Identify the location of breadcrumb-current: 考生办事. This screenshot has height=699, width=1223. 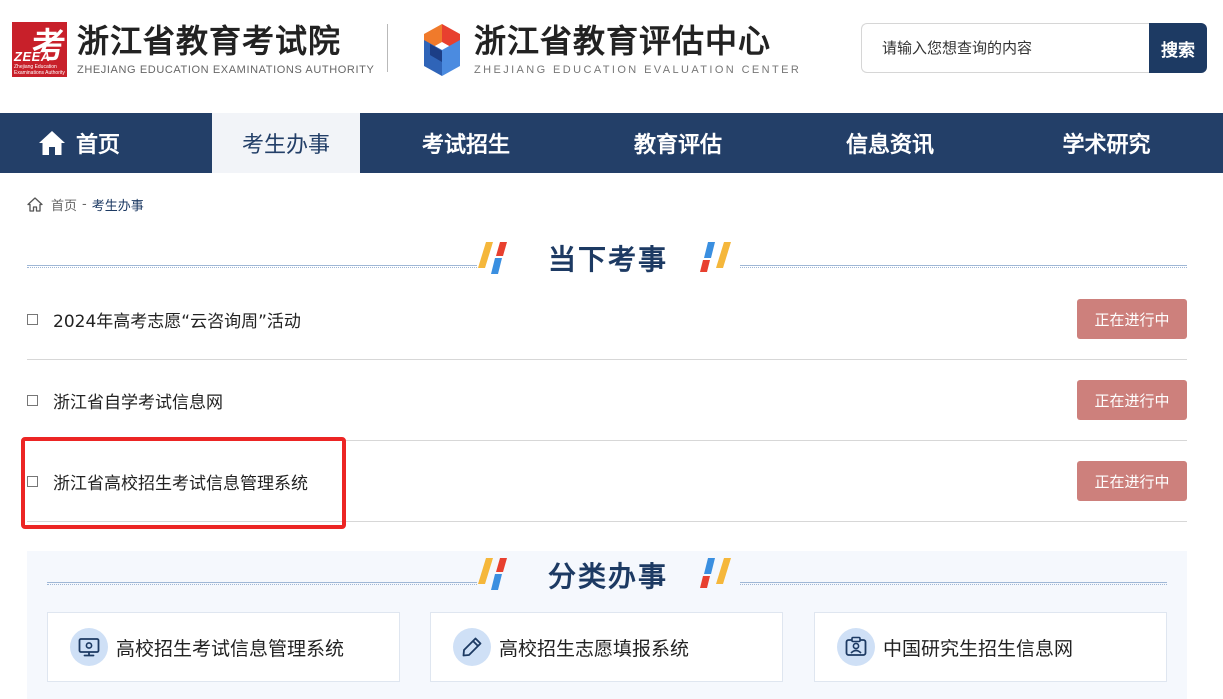
(117, 206).